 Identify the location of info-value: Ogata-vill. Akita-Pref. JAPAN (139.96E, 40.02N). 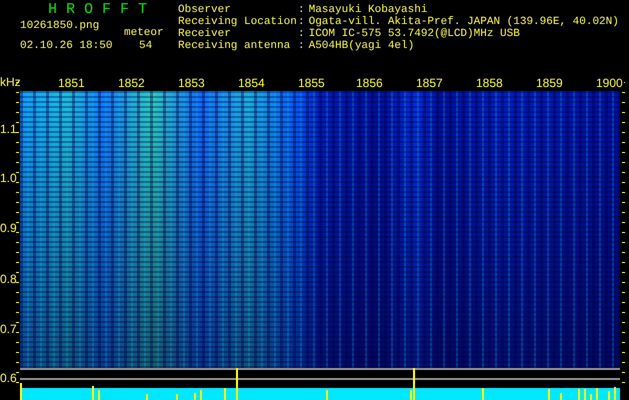
(463, 22).